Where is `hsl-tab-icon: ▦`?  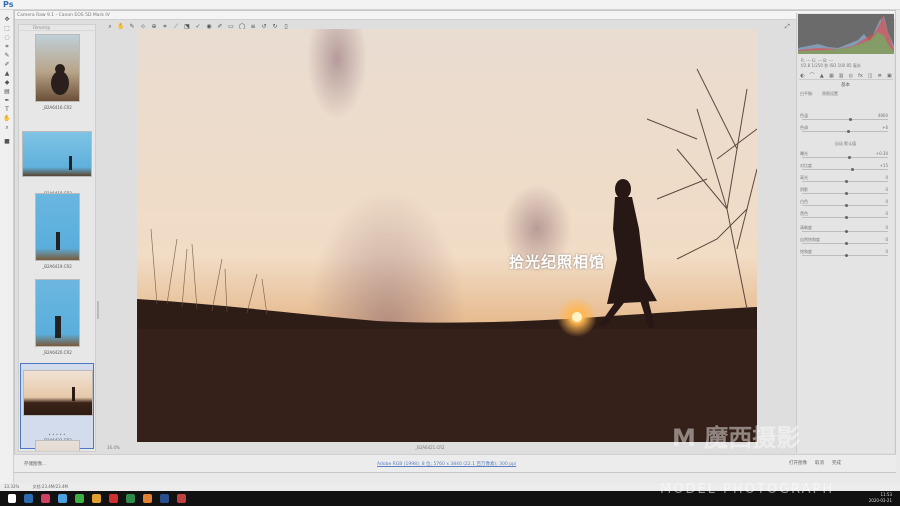
hsl-tab-icon: ▦ is located at coordinates (831, 76).